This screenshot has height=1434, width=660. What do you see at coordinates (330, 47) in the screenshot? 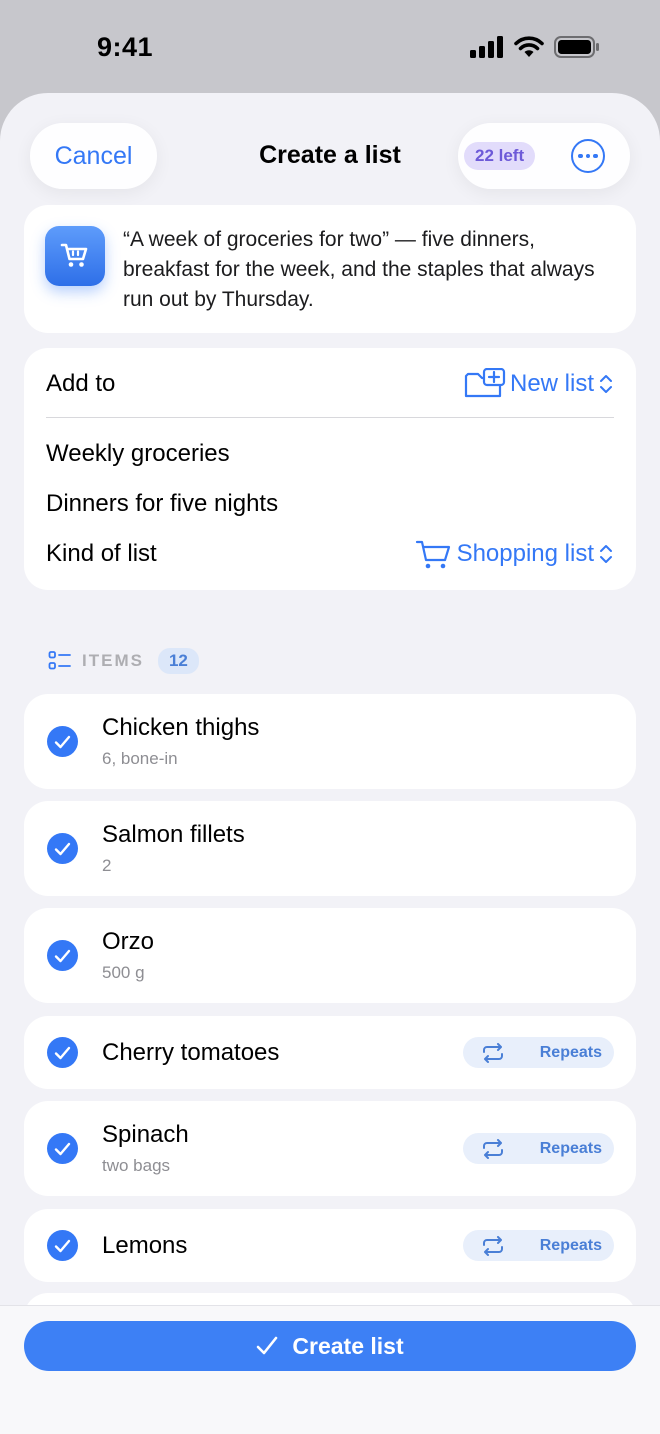
I see `status-bar: 9:41` at bounding box center [330, 47].